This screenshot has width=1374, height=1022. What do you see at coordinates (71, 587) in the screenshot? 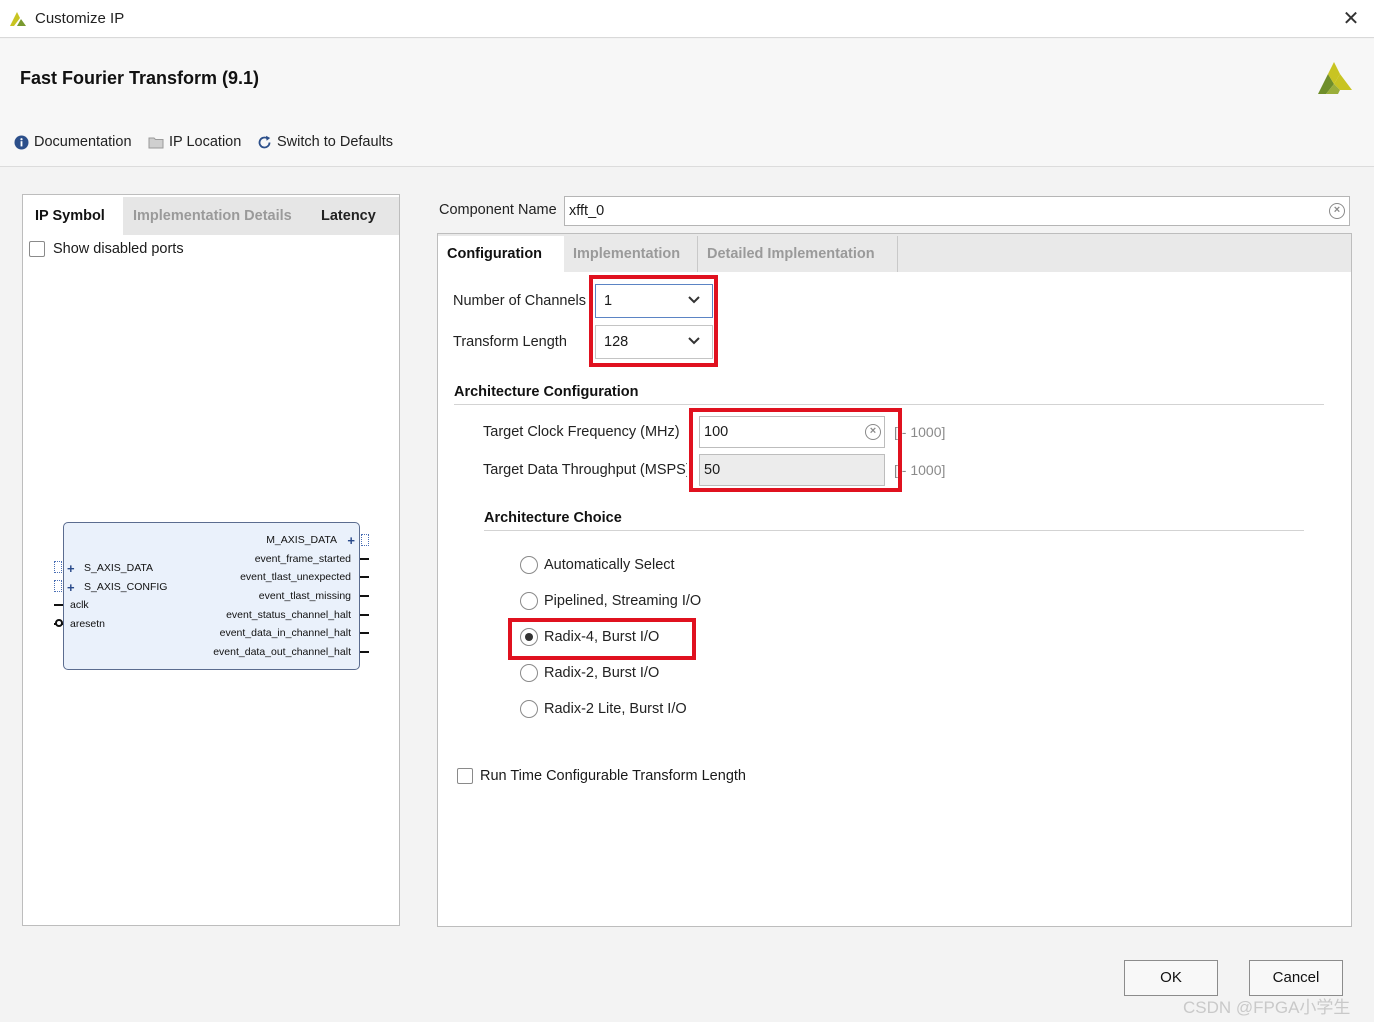
I see `expand-s-axis-config-icon: +` at bounding box center [71, 587].